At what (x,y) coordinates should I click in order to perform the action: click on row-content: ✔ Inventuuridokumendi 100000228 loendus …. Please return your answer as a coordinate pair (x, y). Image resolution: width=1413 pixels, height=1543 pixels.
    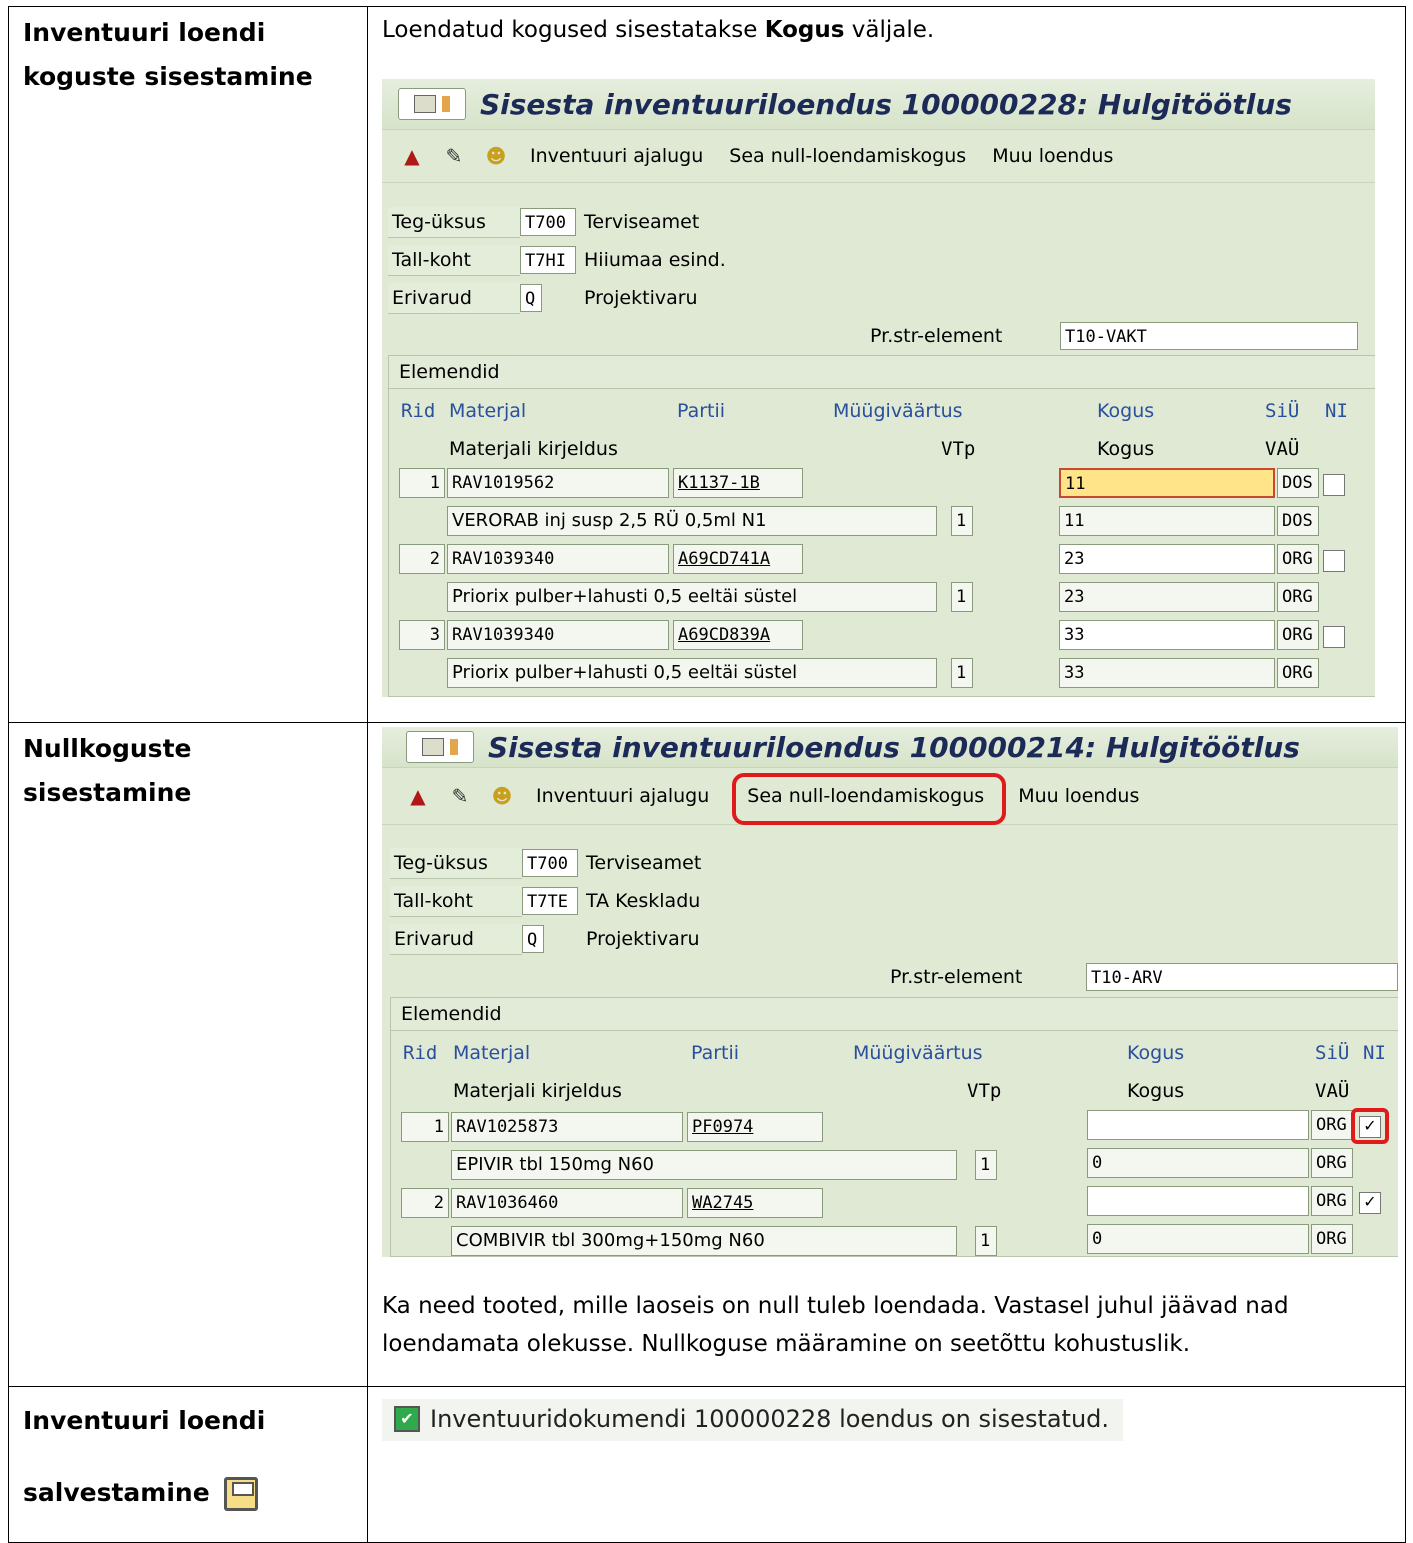
    Looking at the image, I should click on (886, 1464).